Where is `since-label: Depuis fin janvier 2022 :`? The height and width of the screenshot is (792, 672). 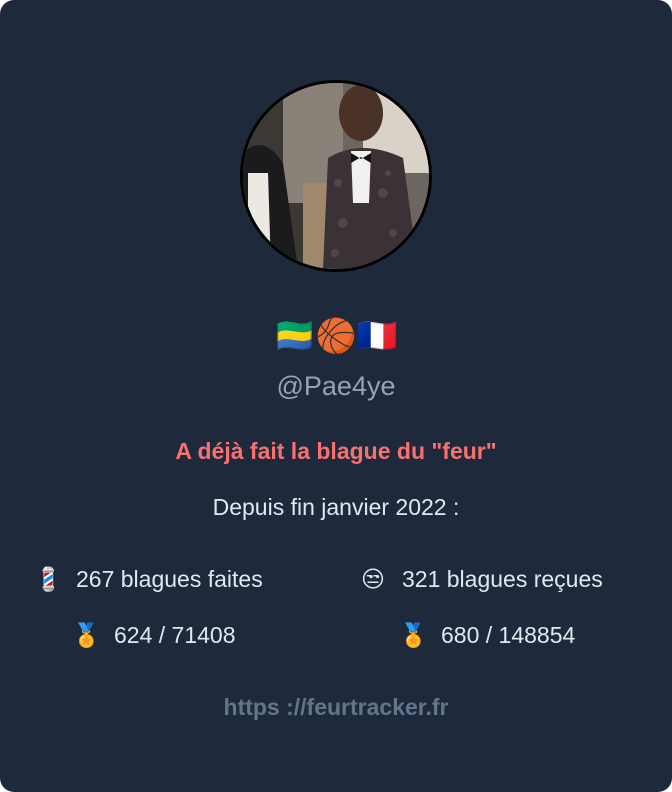
since-label: Depuis fin janvier 2022 : is located at coordinates (336, 507).